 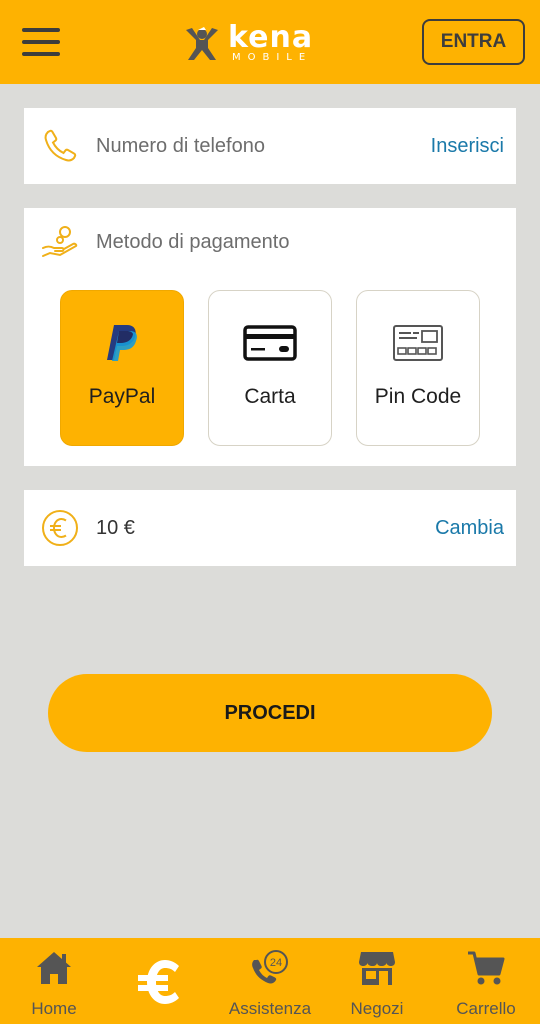 I want to click on credit-card-icon, so click(x=270, y=343).